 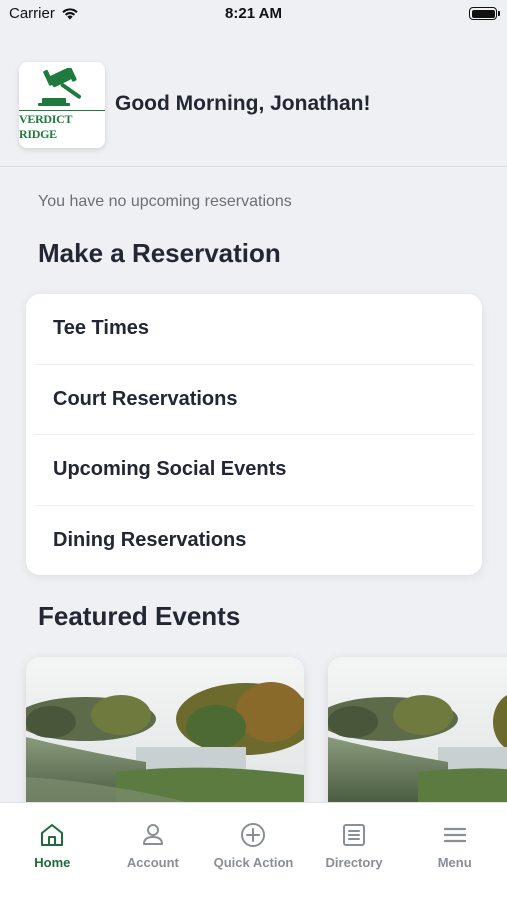 I want to click on tab-menu: Menu, so click(x=455, y=851).